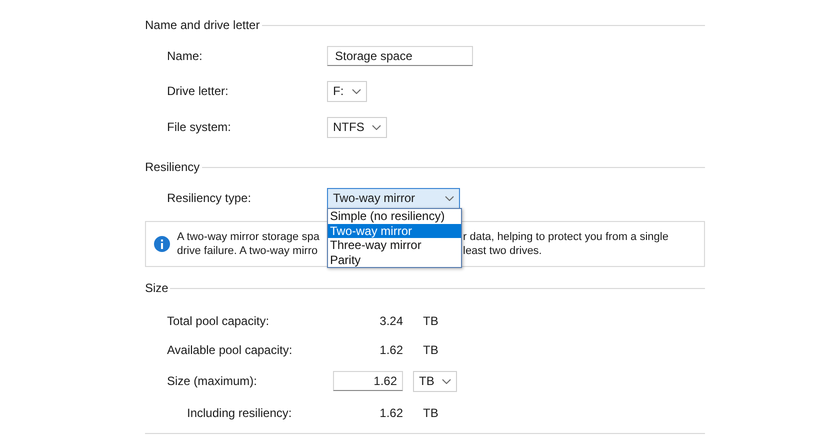 The width and height of the screenshot is (825, 438). Describe the element at coordinates (347, 91) in the screenshot. I see `select-field: F:` at that location.